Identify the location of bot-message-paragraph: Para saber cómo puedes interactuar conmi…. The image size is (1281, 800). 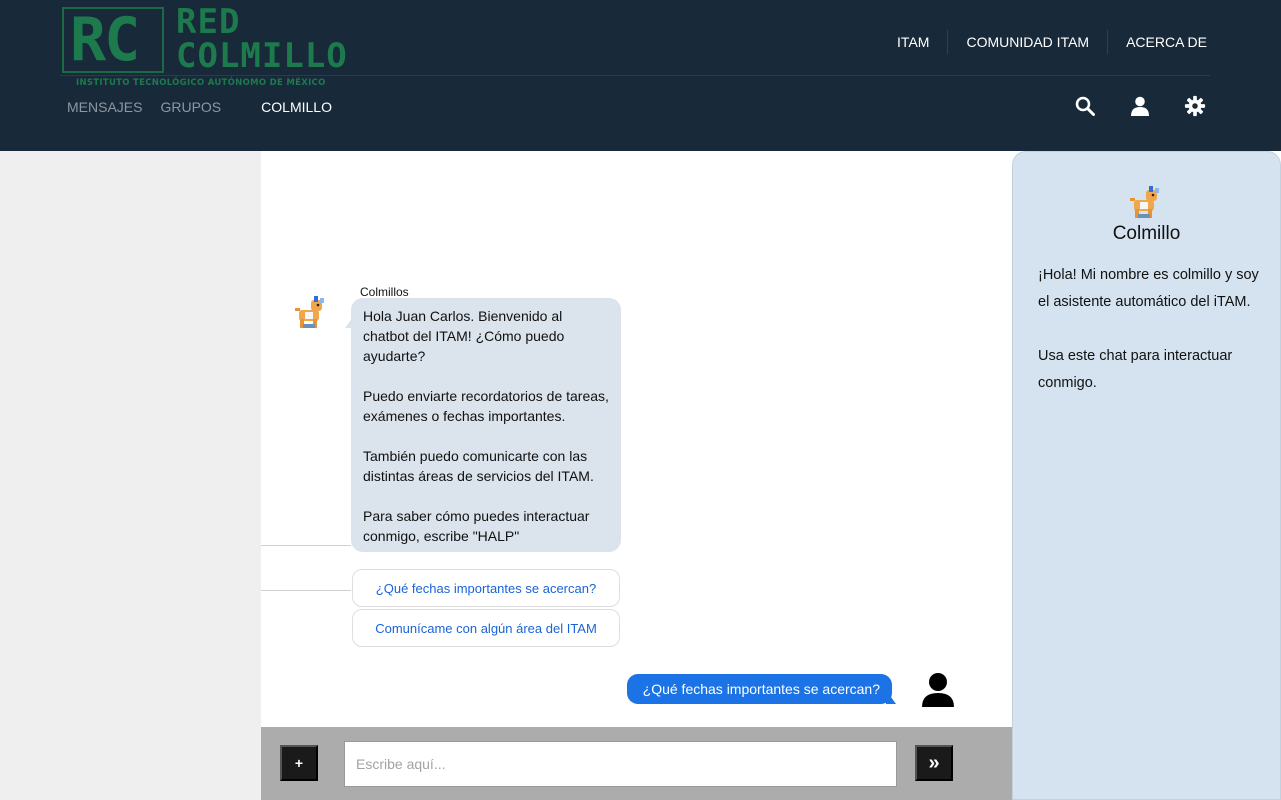
(476, 526).